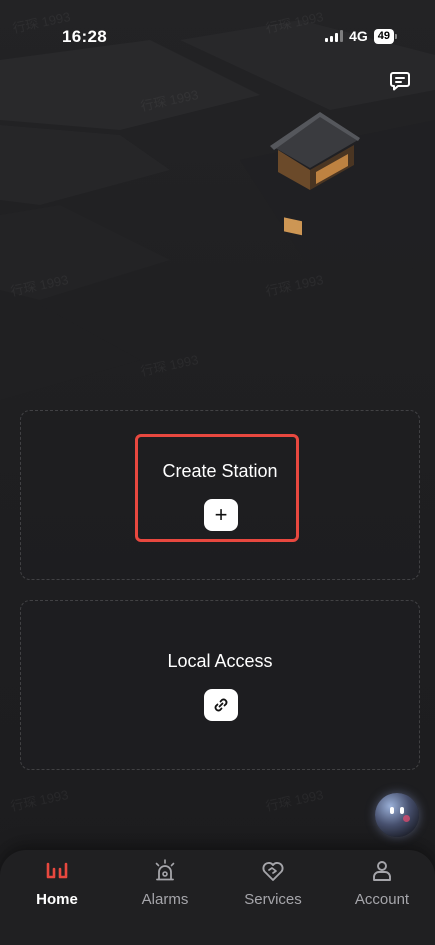  Describe the element at coordinates (57, 887) in the screenshot. I see `tab-home: Home` at that location.